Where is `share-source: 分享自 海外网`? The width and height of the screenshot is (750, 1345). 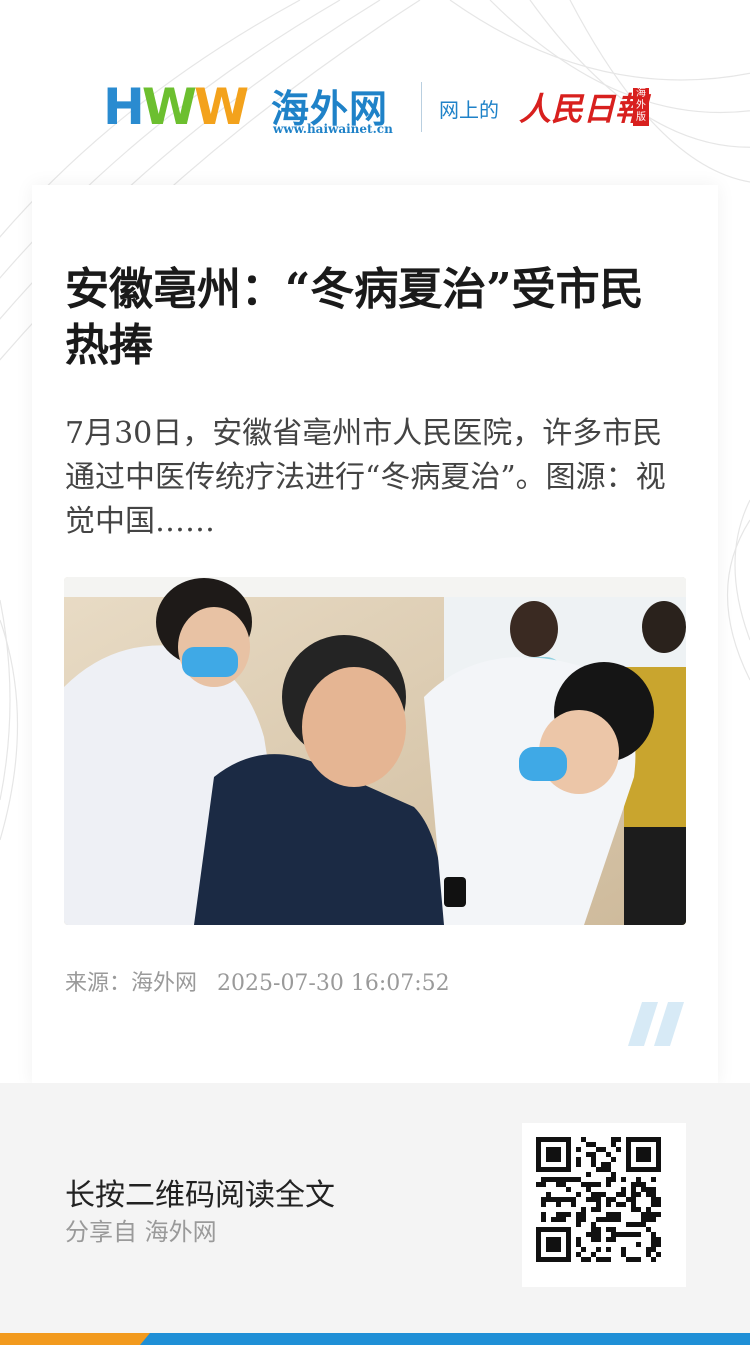 share-source: 分享自 海外网 is located at coordinates (141, 1232).